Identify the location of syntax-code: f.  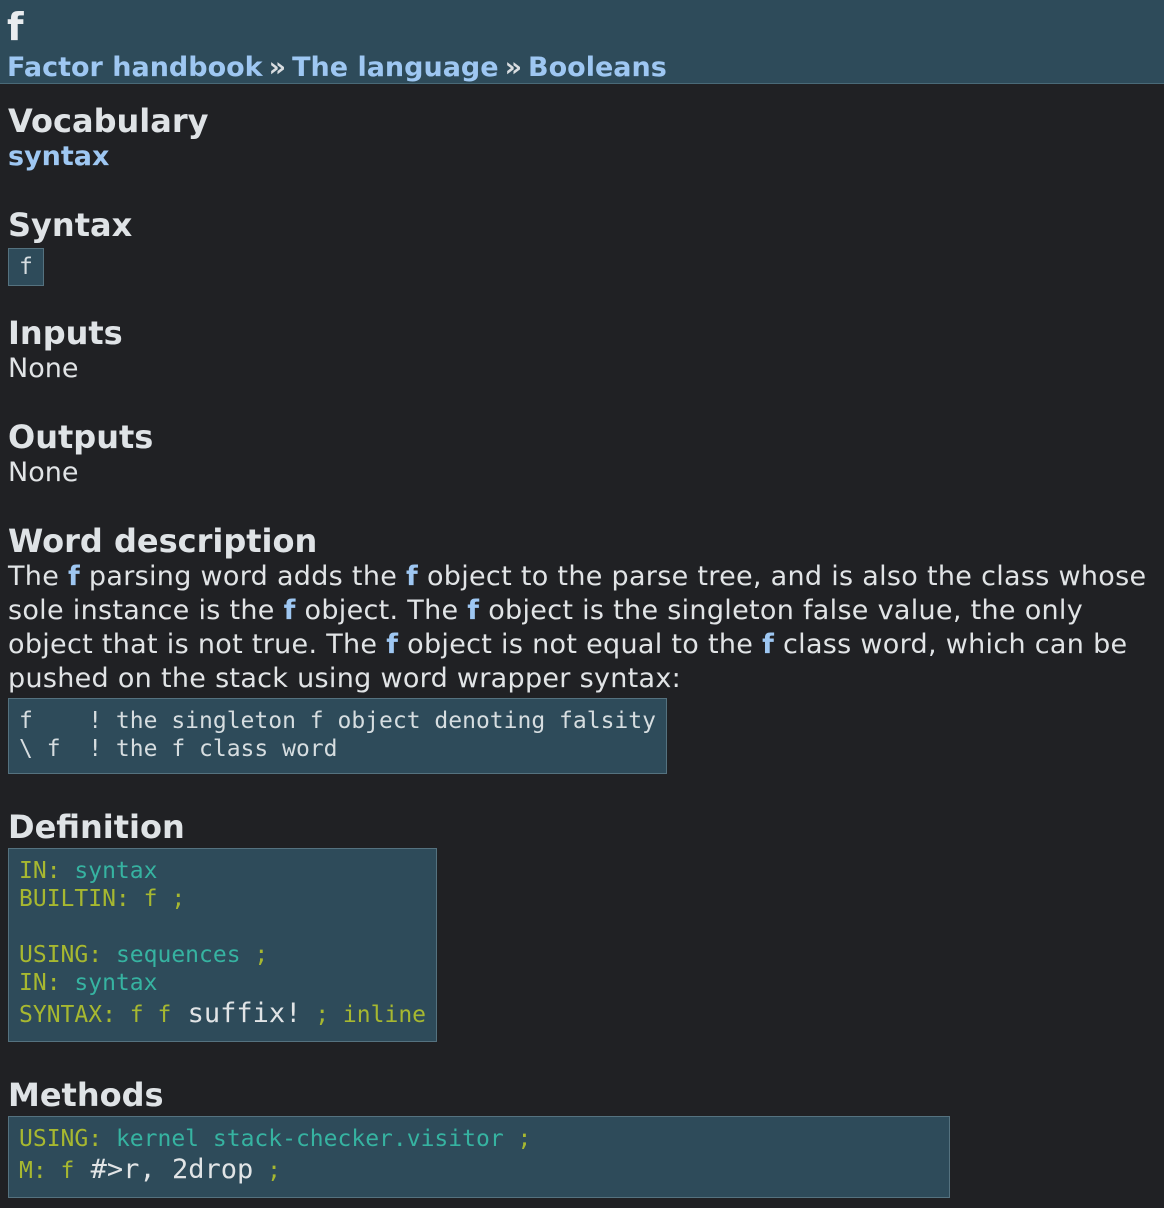
(26, 267).